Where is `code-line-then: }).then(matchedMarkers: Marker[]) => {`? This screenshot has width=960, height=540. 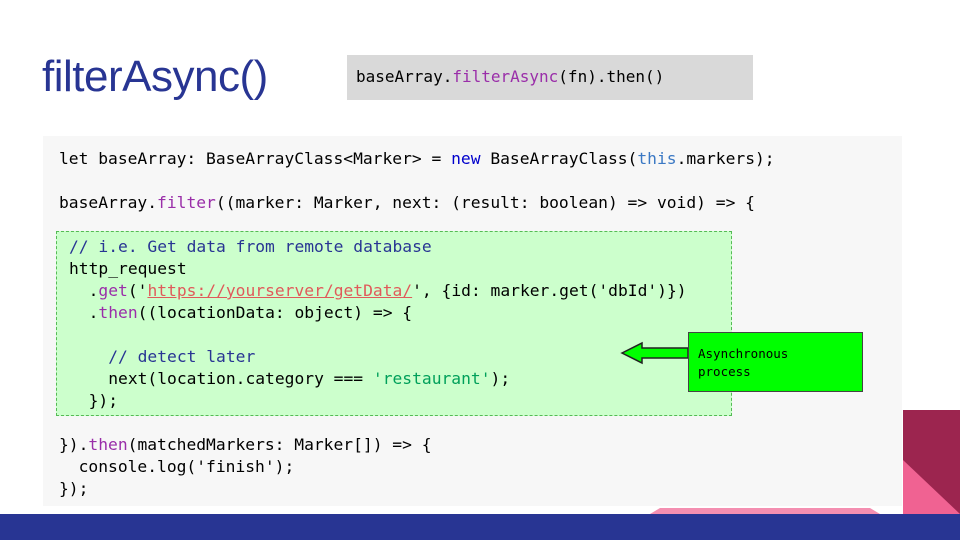 code-line-then: }).then(matchedMarkers: Marker[]) => { is located at coordinates (245, 445).